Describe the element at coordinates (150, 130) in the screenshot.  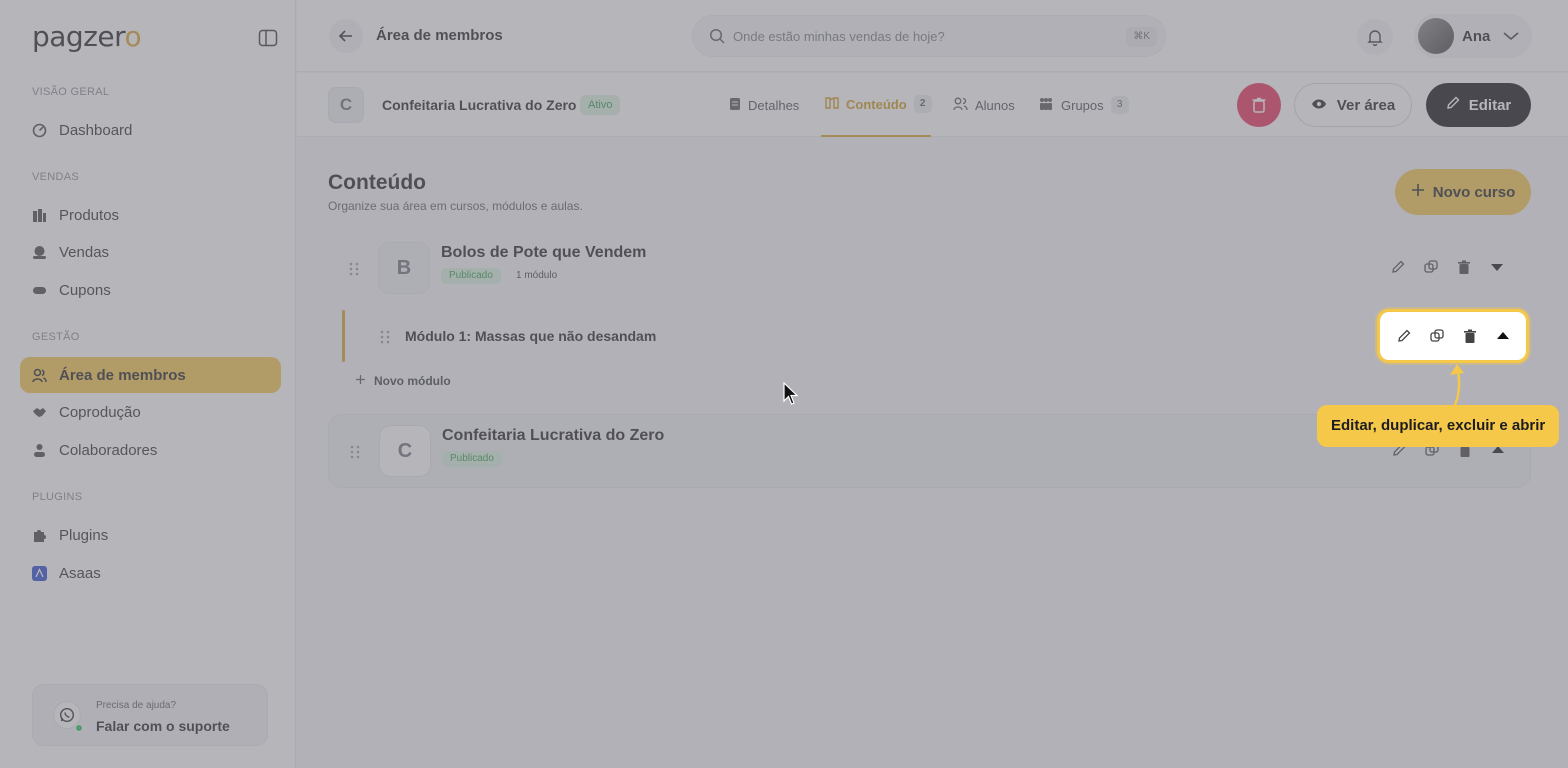
I see `sidebar-item-dashboard: Dashboard` at that location.